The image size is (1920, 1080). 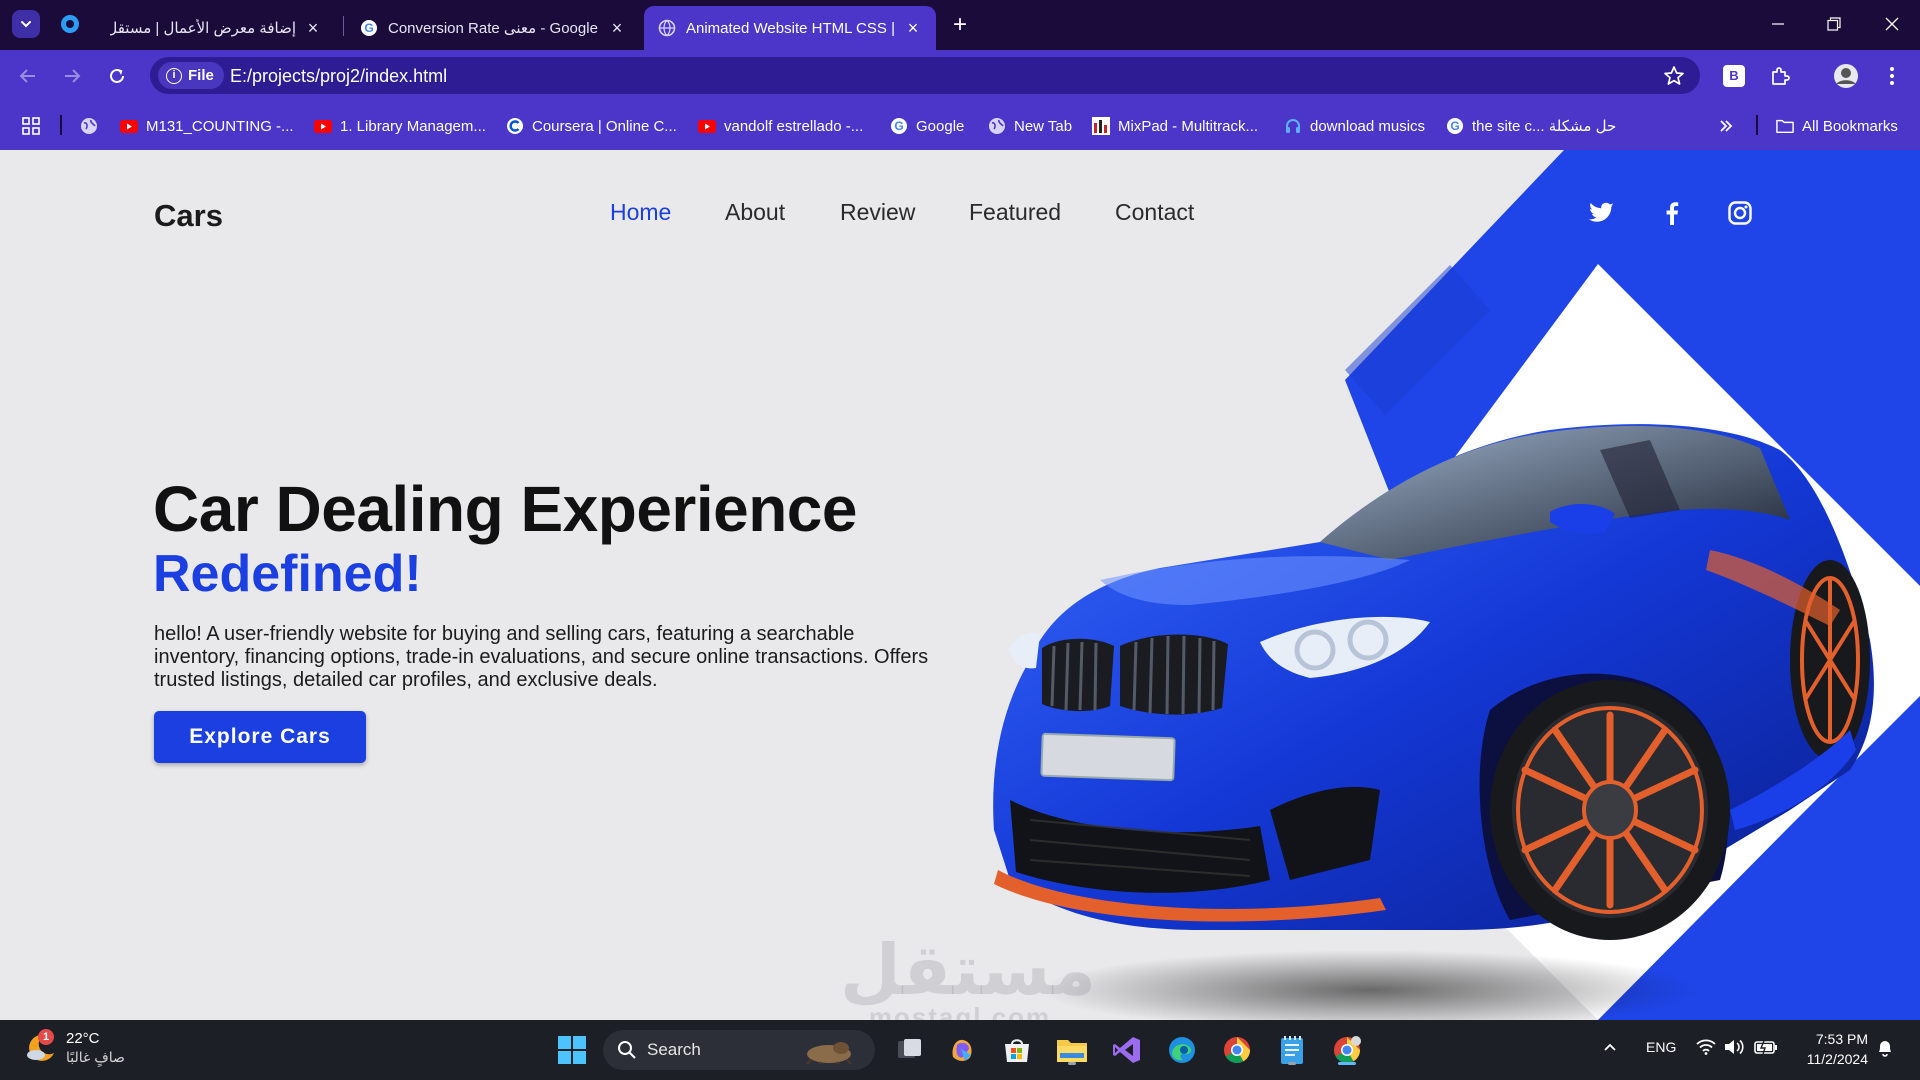 I want to click on clock: 7:53 PM 11/2/2024, so click(x=1829, y=1049).